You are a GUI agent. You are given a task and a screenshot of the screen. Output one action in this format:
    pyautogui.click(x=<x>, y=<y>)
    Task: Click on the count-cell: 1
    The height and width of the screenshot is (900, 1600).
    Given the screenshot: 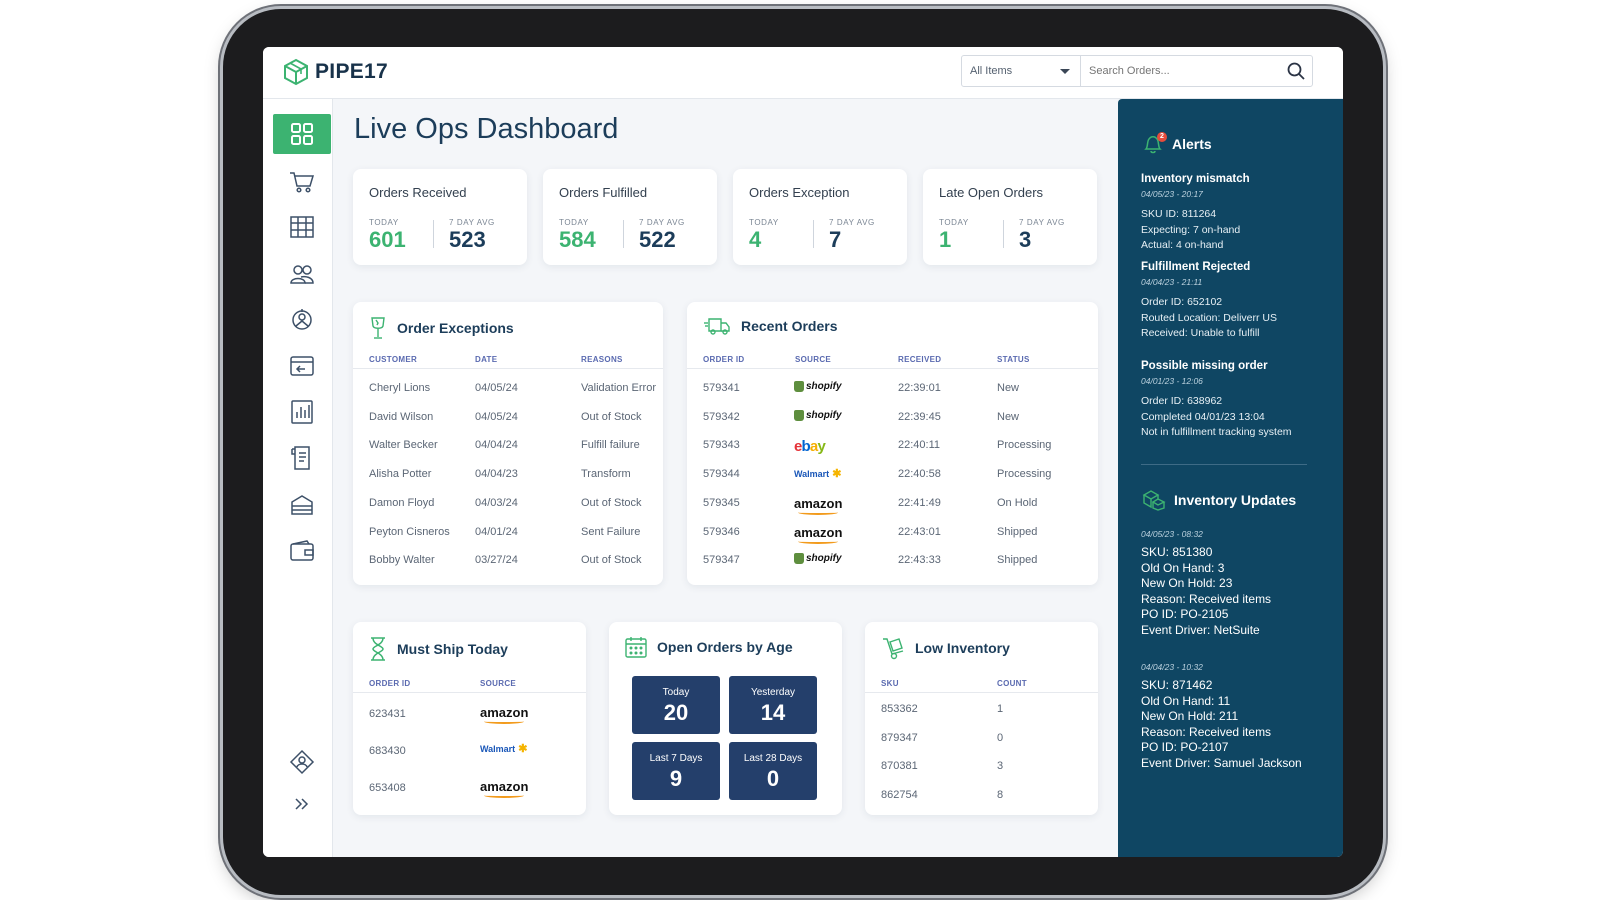 What is the action you would take?
    pyautogui.click(x=1000, y=709)
    